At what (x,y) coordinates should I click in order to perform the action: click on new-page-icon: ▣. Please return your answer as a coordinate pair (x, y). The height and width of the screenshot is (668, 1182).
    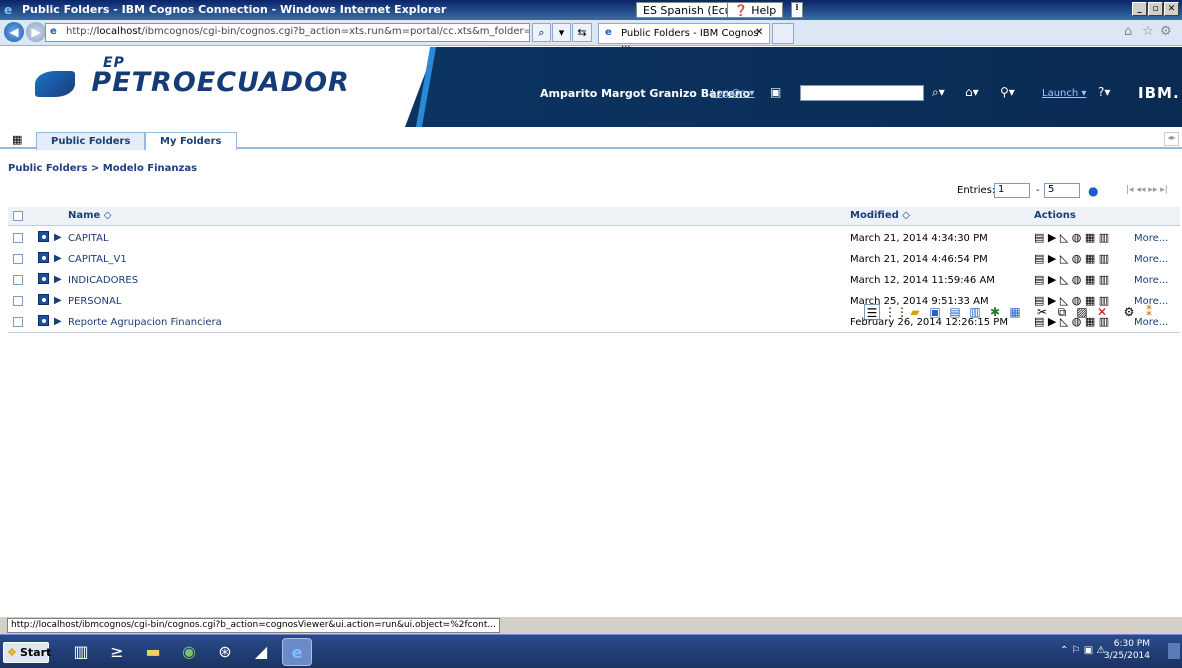
    Looking at the image, I should click on (775, 92).